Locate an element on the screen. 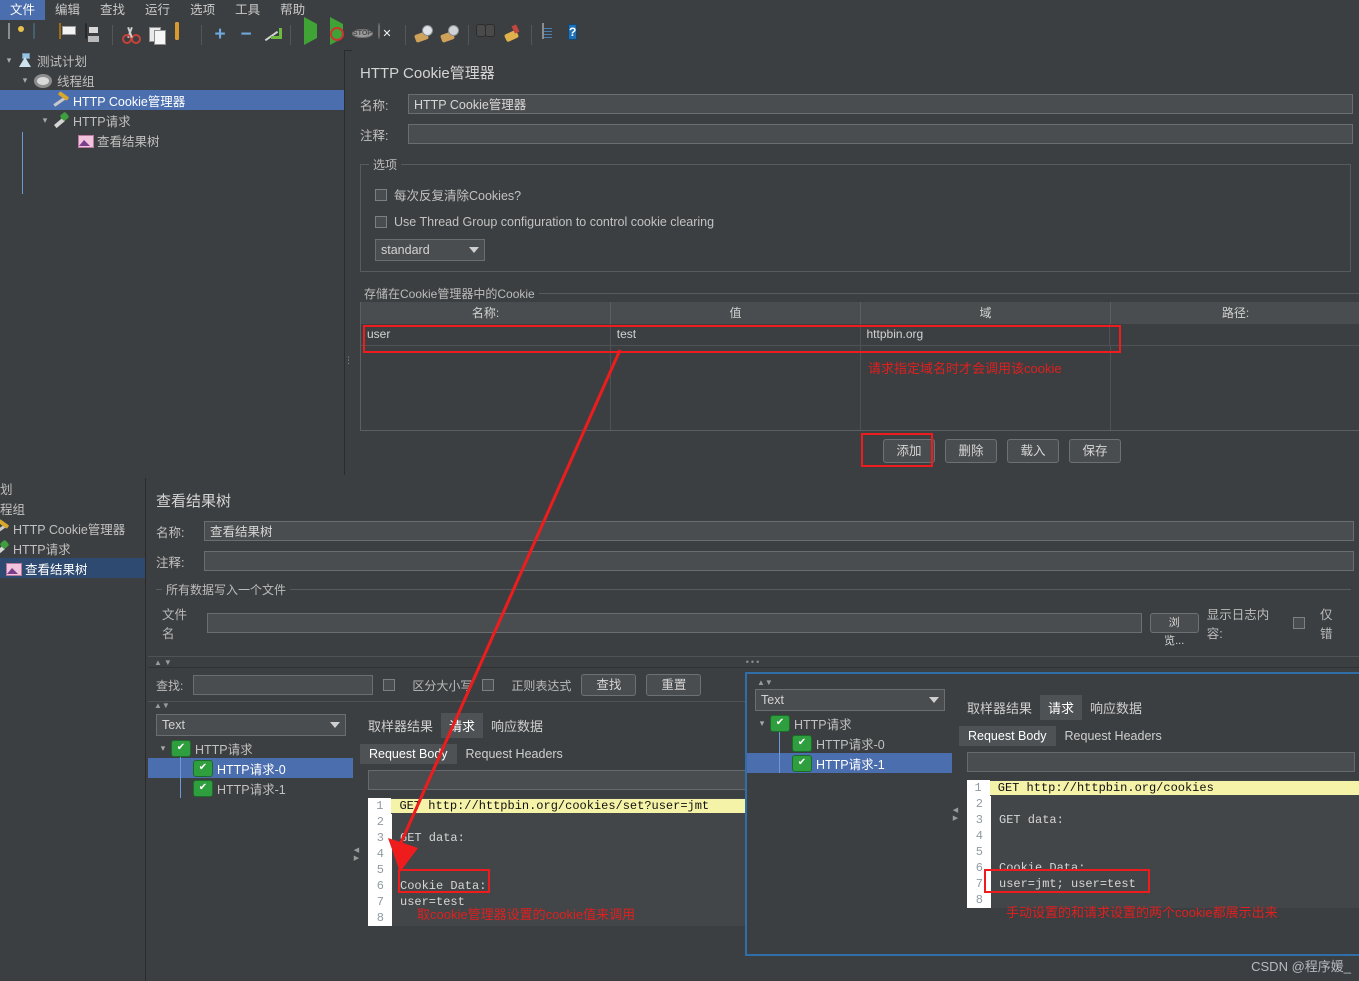  column-header-path: 路径: is located at coordinates (1235, 313).